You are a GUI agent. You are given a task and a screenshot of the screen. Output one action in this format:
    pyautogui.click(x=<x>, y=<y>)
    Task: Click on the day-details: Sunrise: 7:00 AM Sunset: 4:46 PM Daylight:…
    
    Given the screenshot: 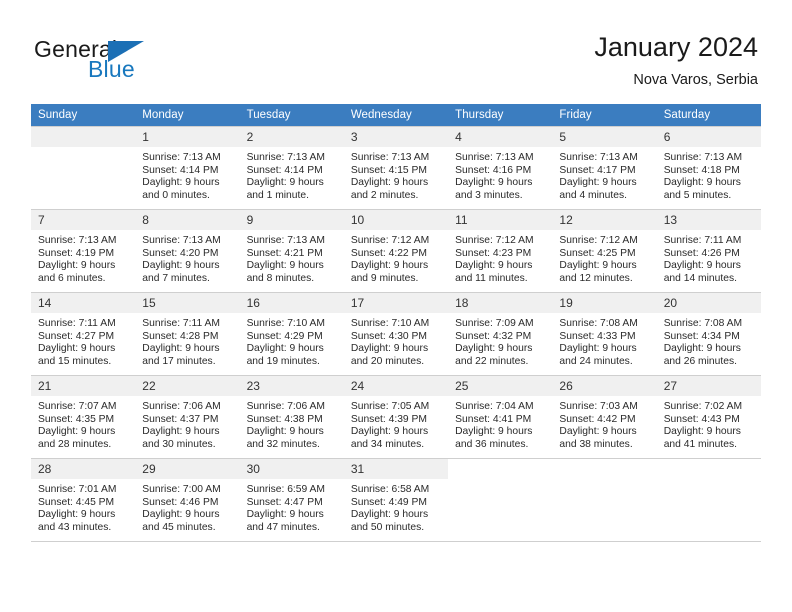 What is the action you would take?
    pyautogui.click(x=187, y=506)
    